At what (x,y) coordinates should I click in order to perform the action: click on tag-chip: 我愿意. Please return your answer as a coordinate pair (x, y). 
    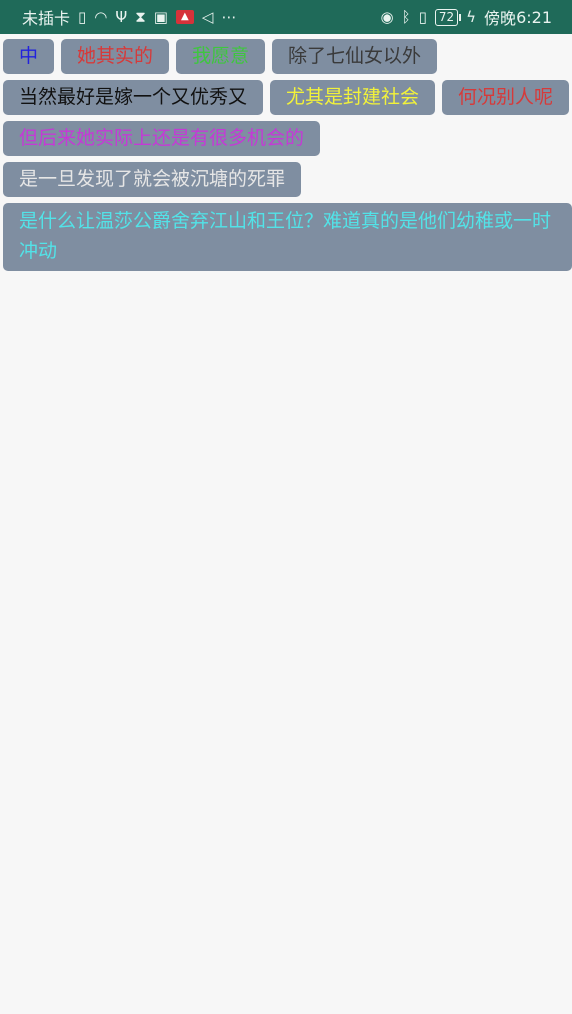
    Looking at the image, I should click on (221, 56).